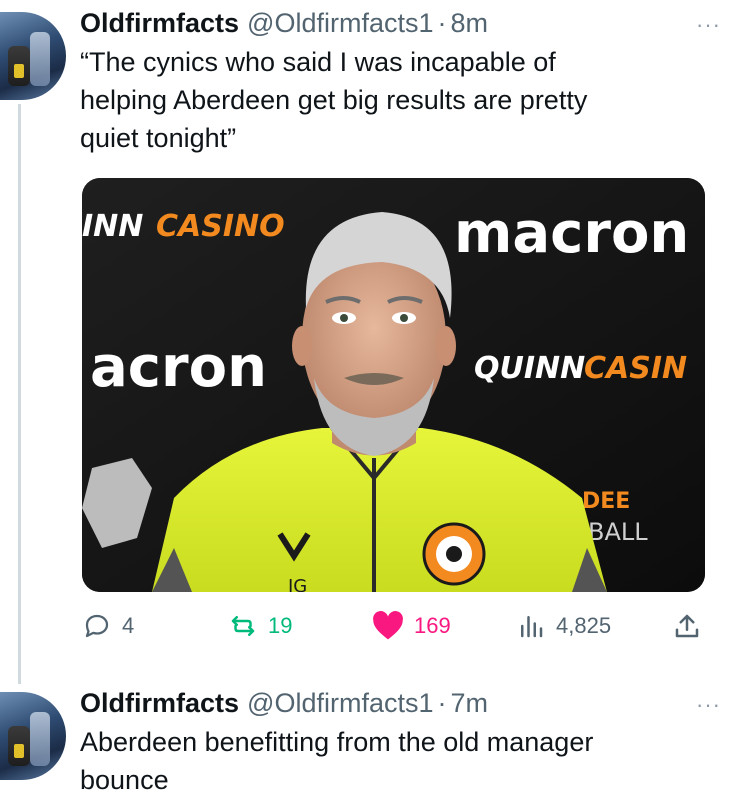 This screenshot has height=800, width=729. I want to click on retweet-count: 19, so click(280, 625).